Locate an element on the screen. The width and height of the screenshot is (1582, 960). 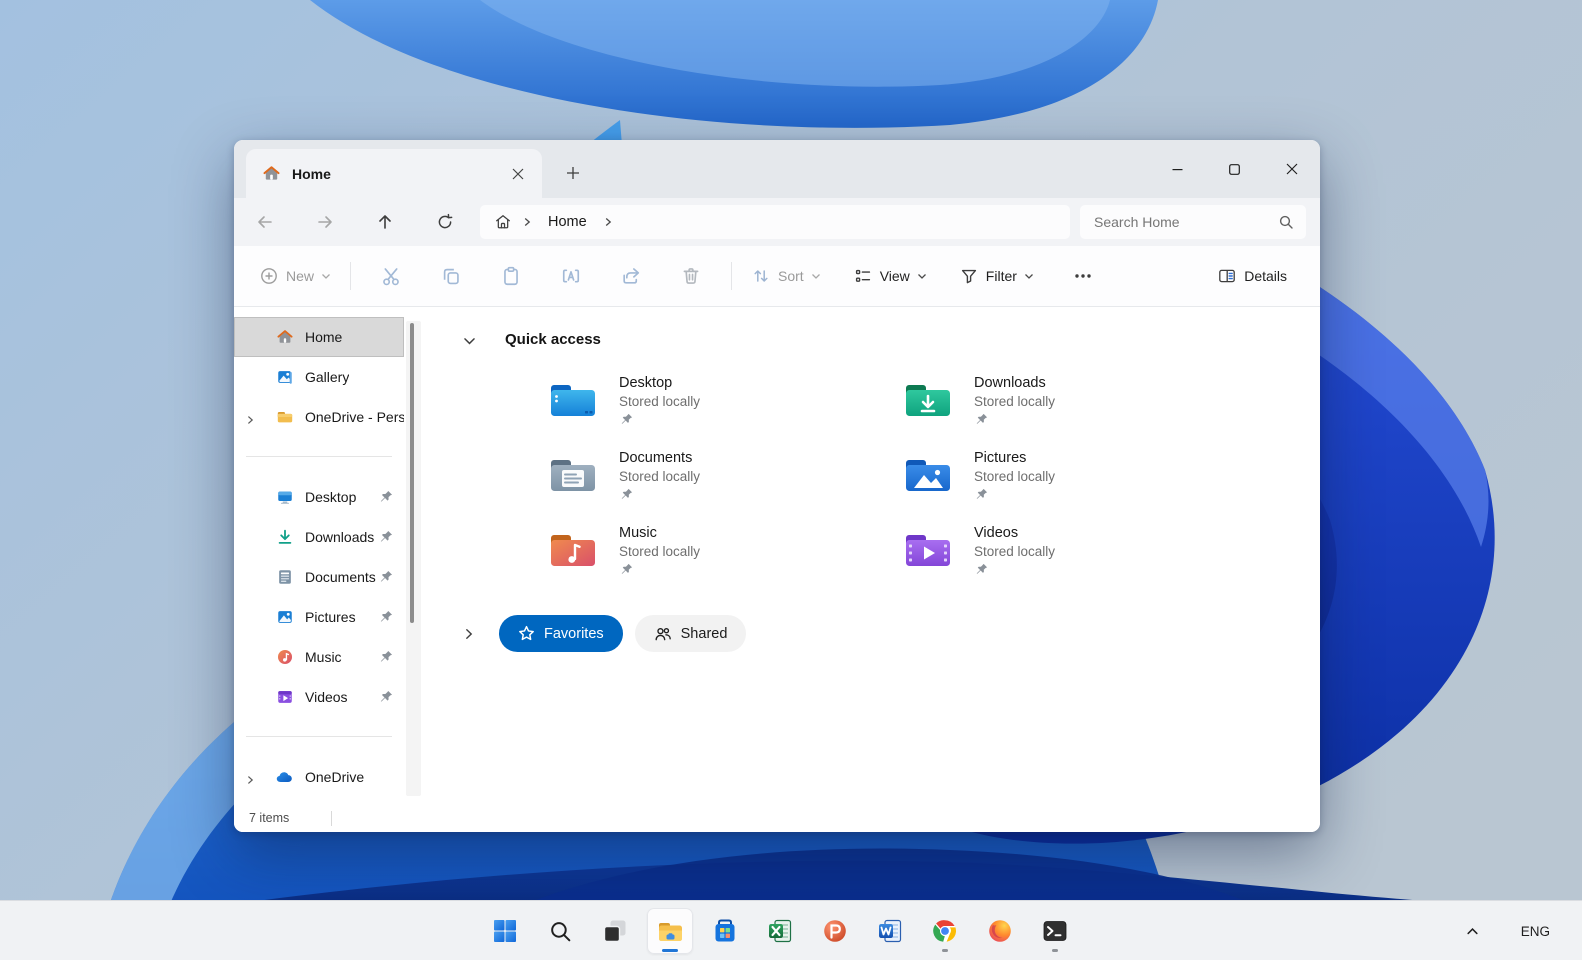
desktop-icon is located at coordinates (285, 498).